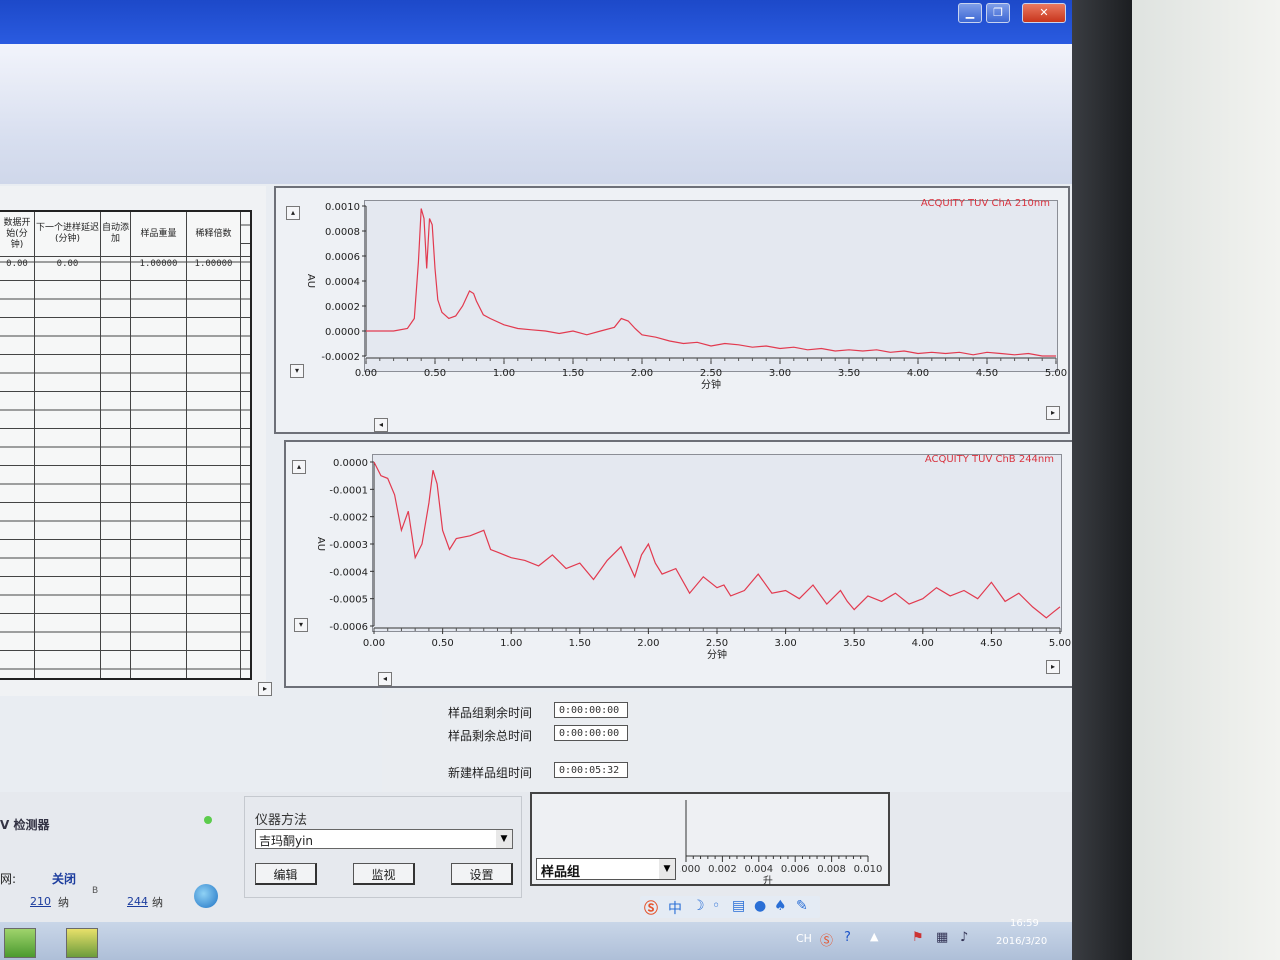 The image size is (1280, 960). What do you see at coordinates (826, 939) in the screenshot?
I see `sogou-tray-icon: Ⓢ` at bounding box center [826, 939].